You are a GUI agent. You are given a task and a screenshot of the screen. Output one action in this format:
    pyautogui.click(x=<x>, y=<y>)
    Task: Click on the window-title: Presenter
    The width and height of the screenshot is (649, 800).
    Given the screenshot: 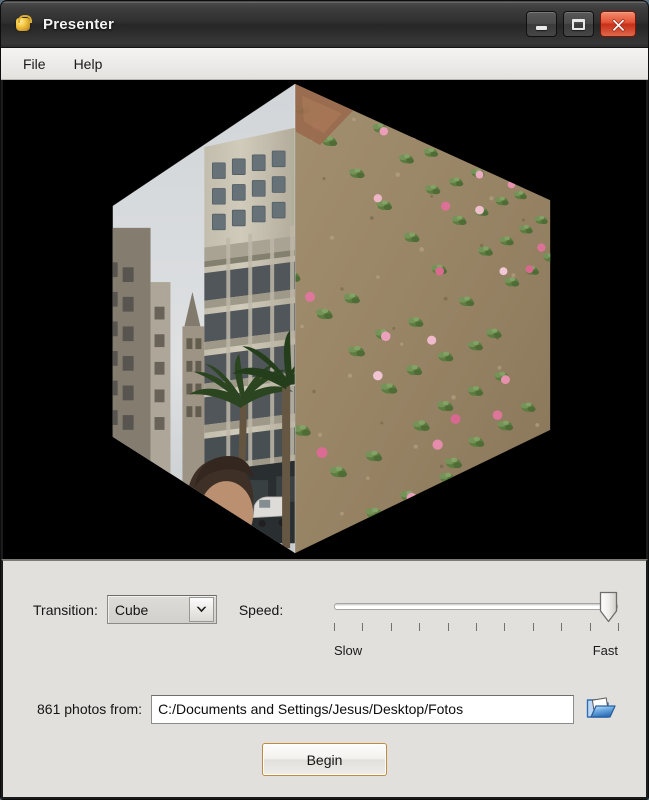 What is the action you would take?
    pyautogui.click(x=79, y=24)
    